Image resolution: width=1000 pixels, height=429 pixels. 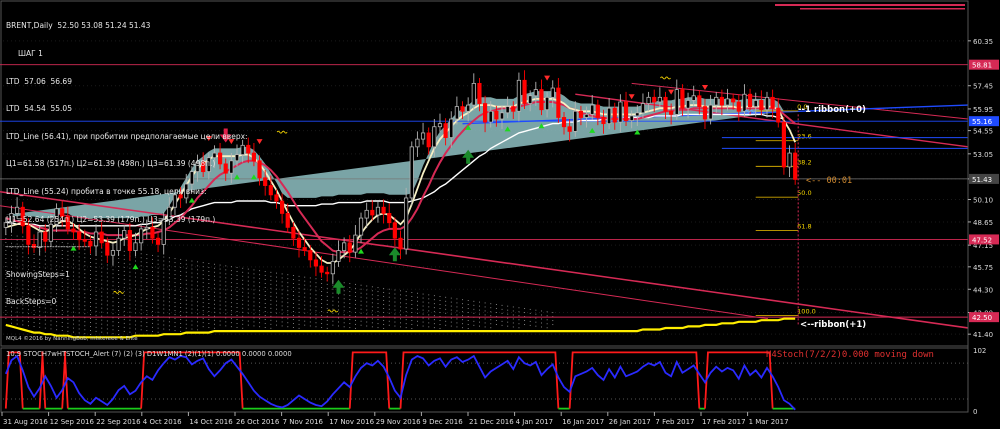 What do you see at coordinates (983, 223) in the screenshot?
I see `price-tick-label-7: 48.65` at bounding box center [983, 223].